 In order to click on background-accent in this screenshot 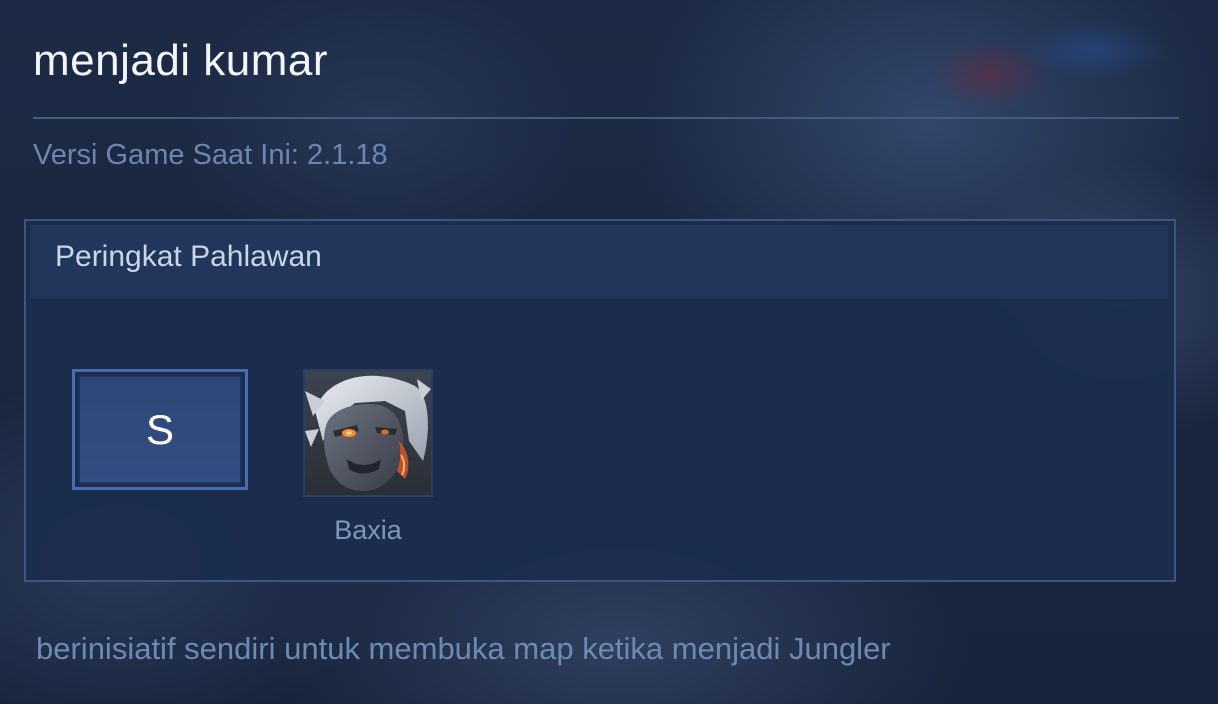, I will do `click(1095, 50)`.